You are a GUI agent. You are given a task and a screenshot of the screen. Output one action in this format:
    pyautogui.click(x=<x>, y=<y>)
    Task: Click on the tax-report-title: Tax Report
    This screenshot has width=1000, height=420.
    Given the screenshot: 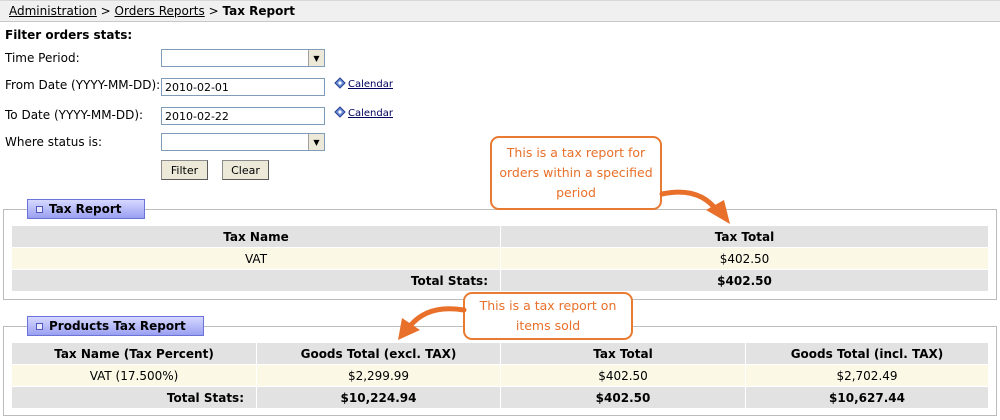 What is the action you would take?
    pyautogui.click(x=85, y=209)
    